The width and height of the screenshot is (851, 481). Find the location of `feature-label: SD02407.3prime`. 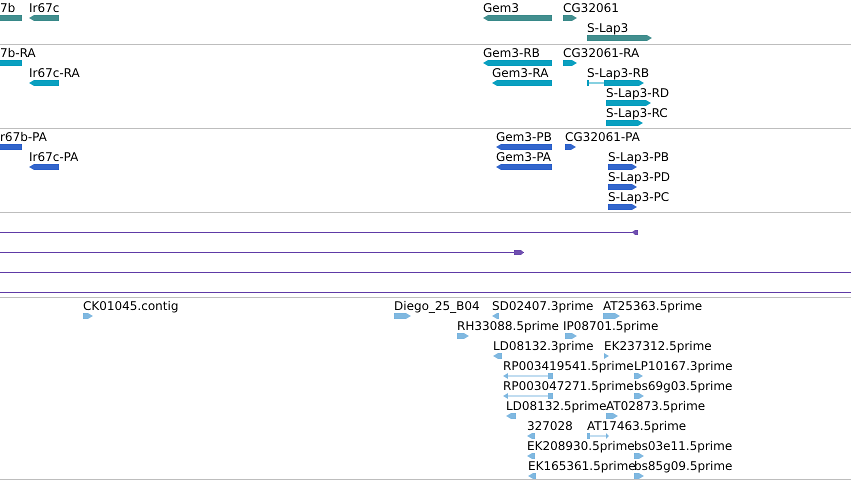

feature-label: SD02407.3prime is located at coordinates (543, 306).